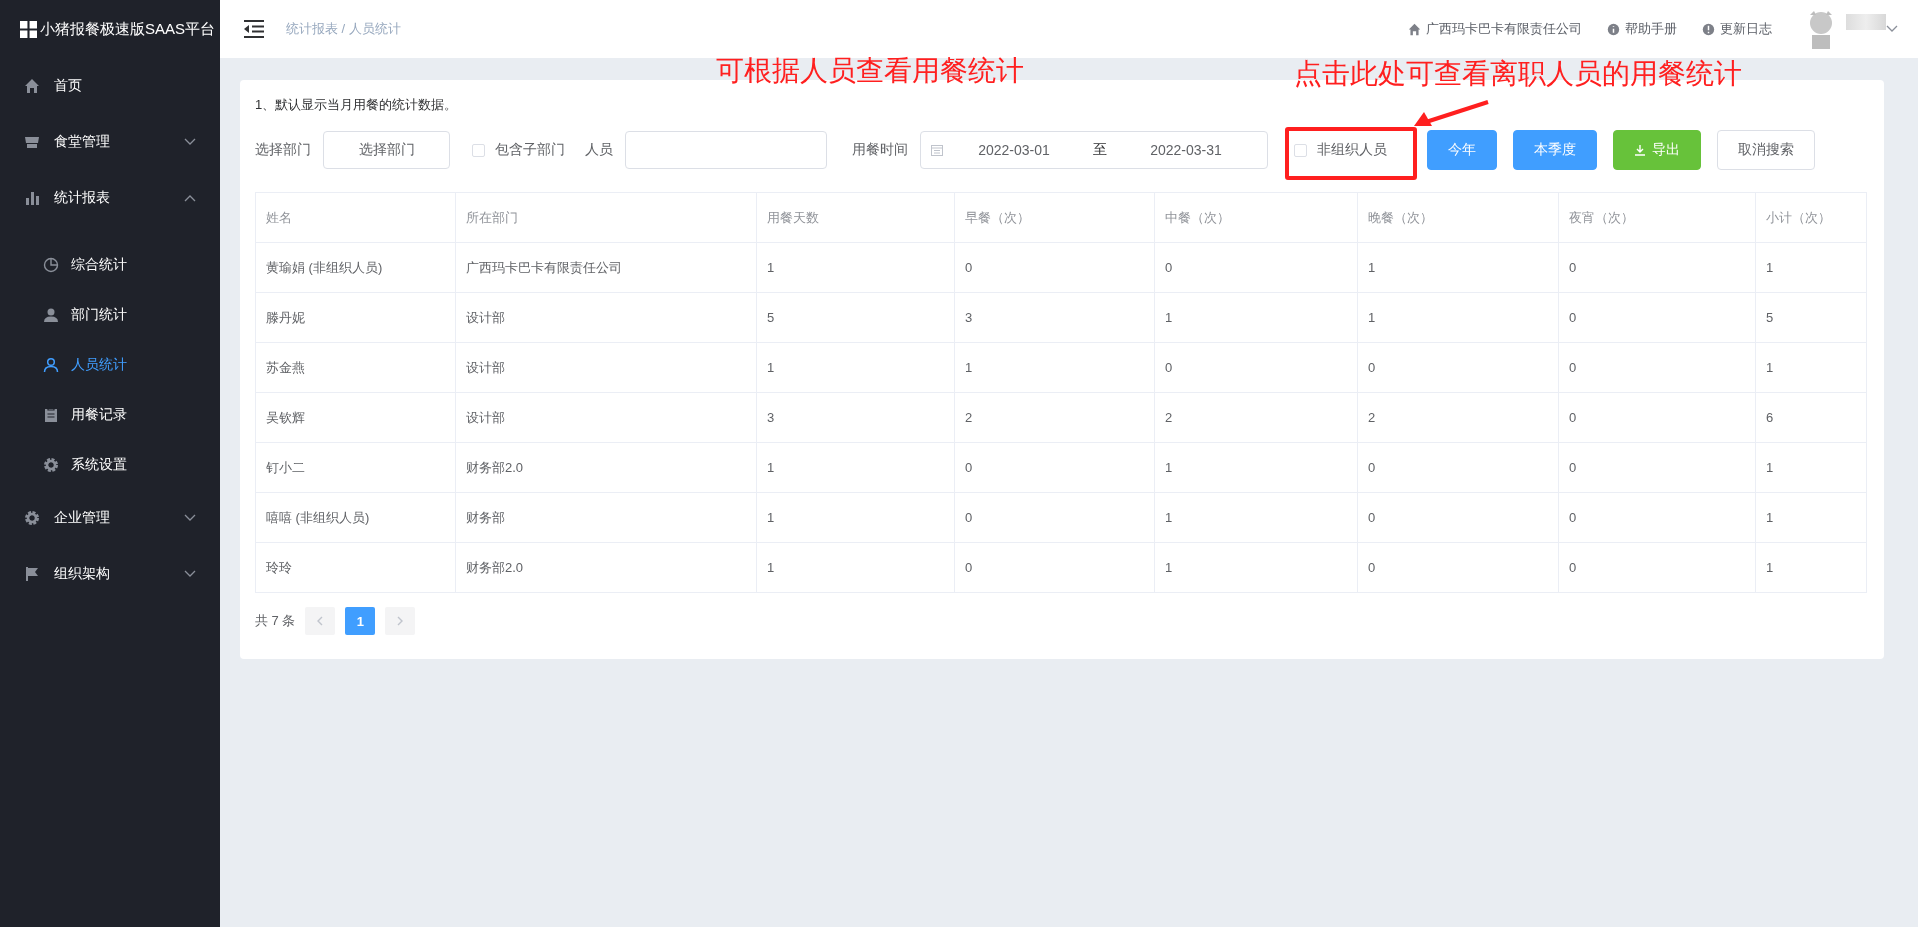 The height and width of the screenshot is (927, 1918). Describe the element at coordinates (32, 198) in the screenshot. I see `bar-chart-icon` at that location.